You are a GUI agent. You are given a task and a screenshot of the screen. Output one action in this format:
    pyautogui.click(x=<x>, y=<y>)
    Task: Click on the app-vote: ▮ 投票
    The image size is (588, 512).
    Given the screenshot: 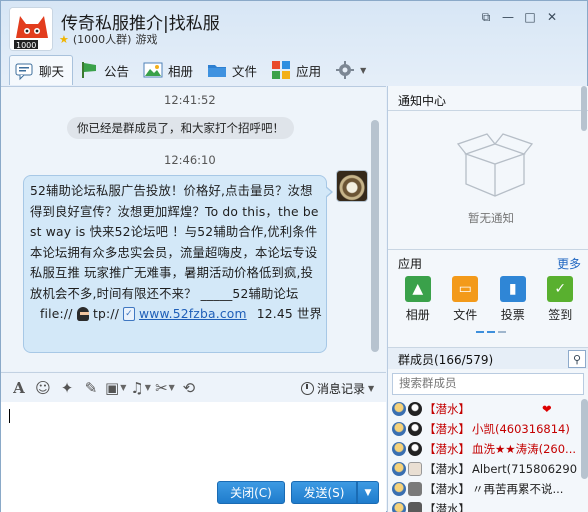 What is the action you would take?
    pyautogui.click(x=512, y=299)
    